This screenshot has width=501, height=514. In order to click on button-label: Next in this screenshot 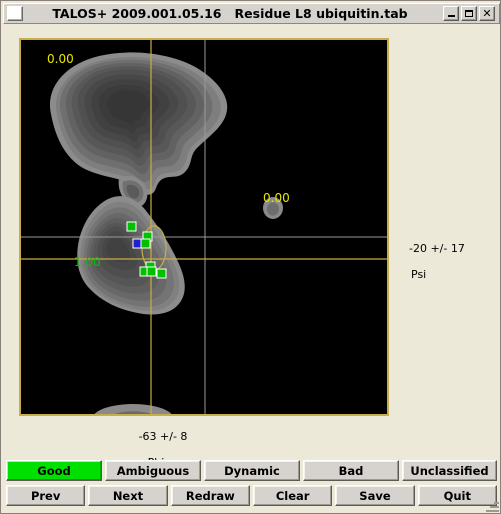, I will do `click(128, 495)`.